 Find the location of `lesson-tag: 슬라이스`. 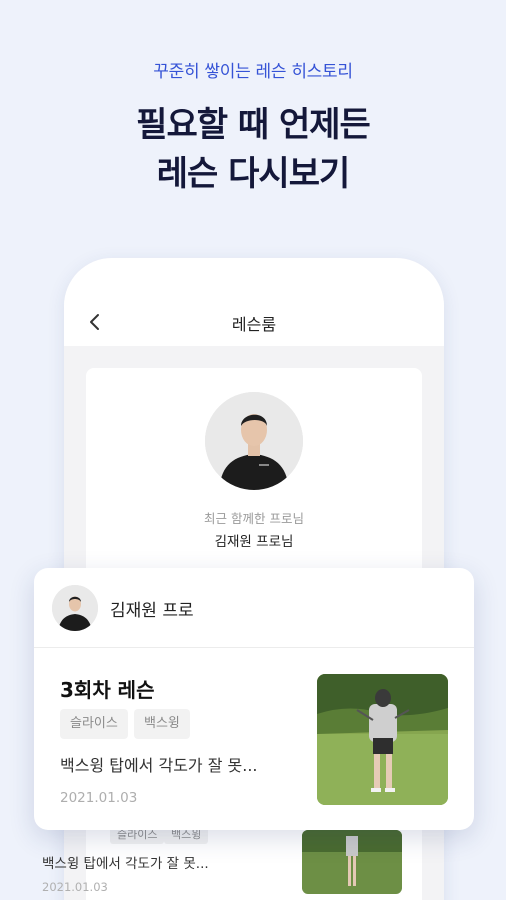

lesson-tag: 슬라이스 is located at coordinates (94, 724).